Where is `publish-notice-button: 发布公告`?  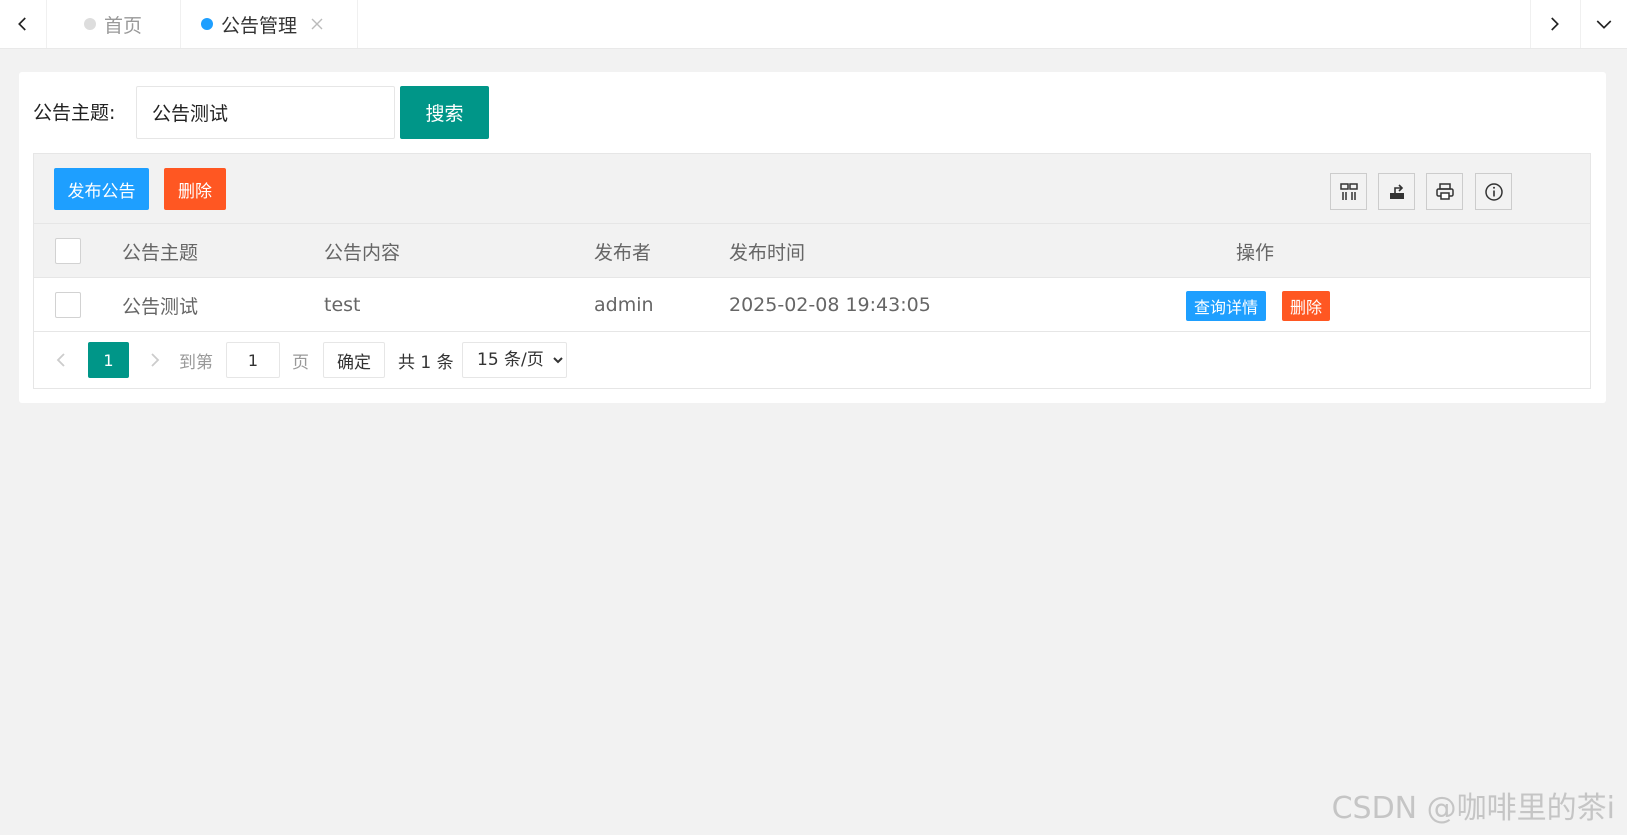 publish-notice-button: 发布公告 is located at coordinates (101, 189).